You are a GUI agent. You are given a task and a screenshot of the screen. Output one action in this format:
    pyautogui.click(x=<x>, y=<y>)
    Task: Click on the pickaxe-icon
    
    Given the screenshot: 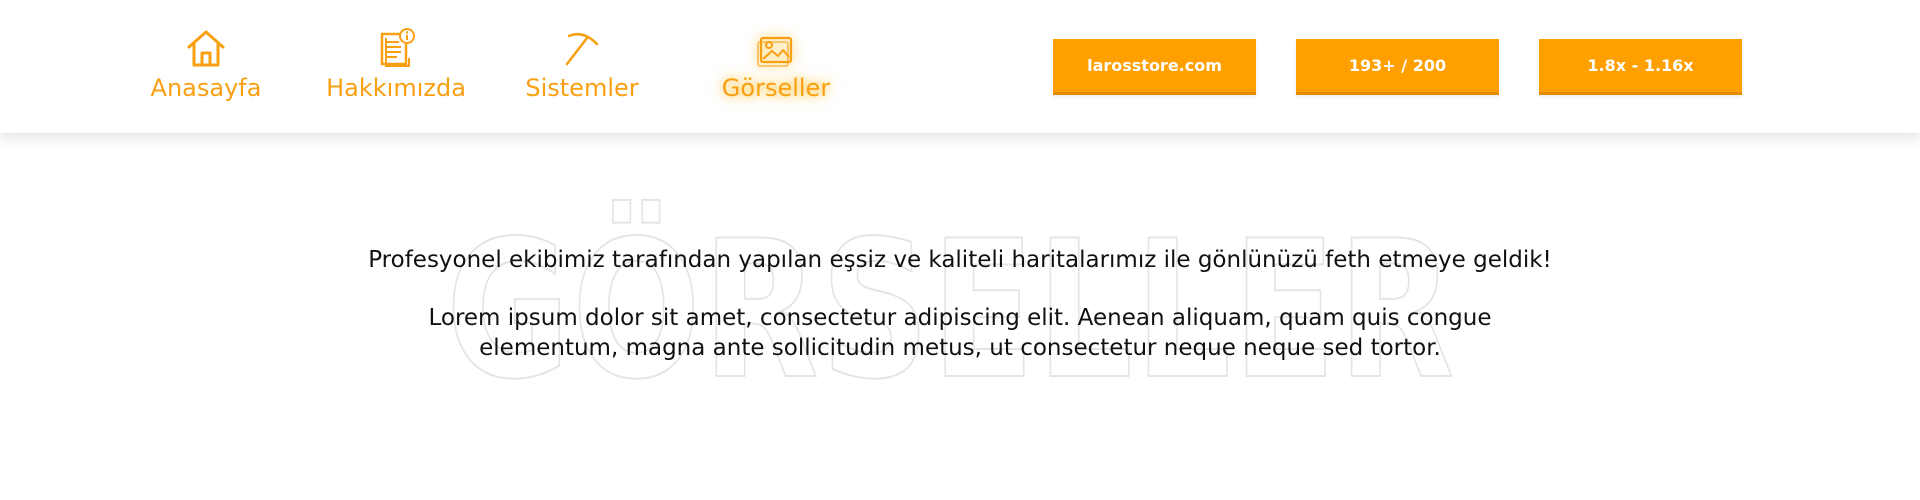 What is the action you would take?
    pyautogui.click(x=582, y=49)
    